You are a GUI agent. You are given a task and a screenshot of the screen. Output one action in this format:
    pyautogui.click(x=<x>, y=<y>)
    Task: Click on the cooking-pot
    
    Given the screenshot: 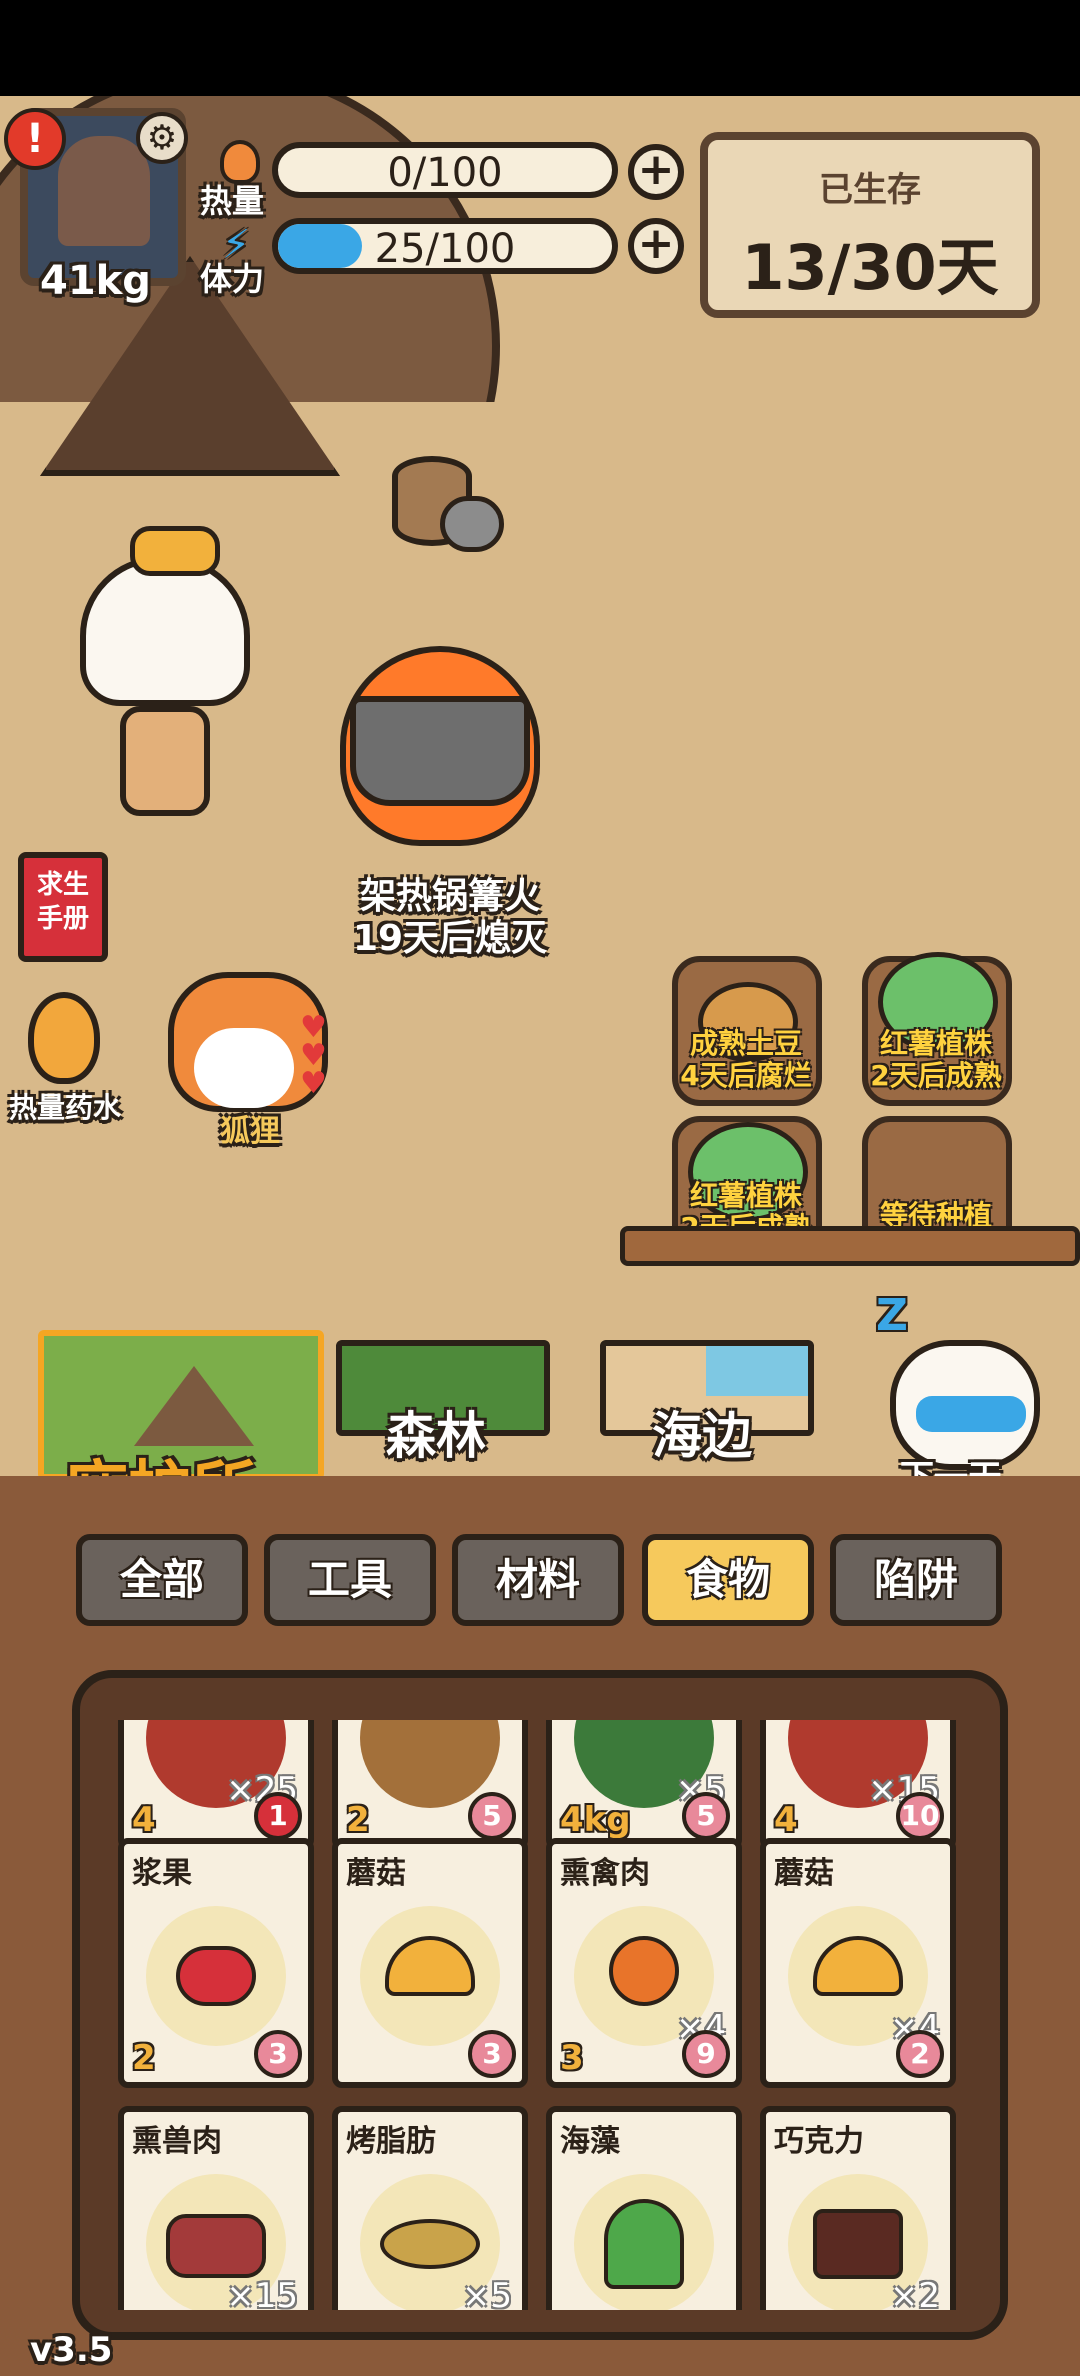 What is the action you would take?
    pyautogui.click(x=440, y=751)
    